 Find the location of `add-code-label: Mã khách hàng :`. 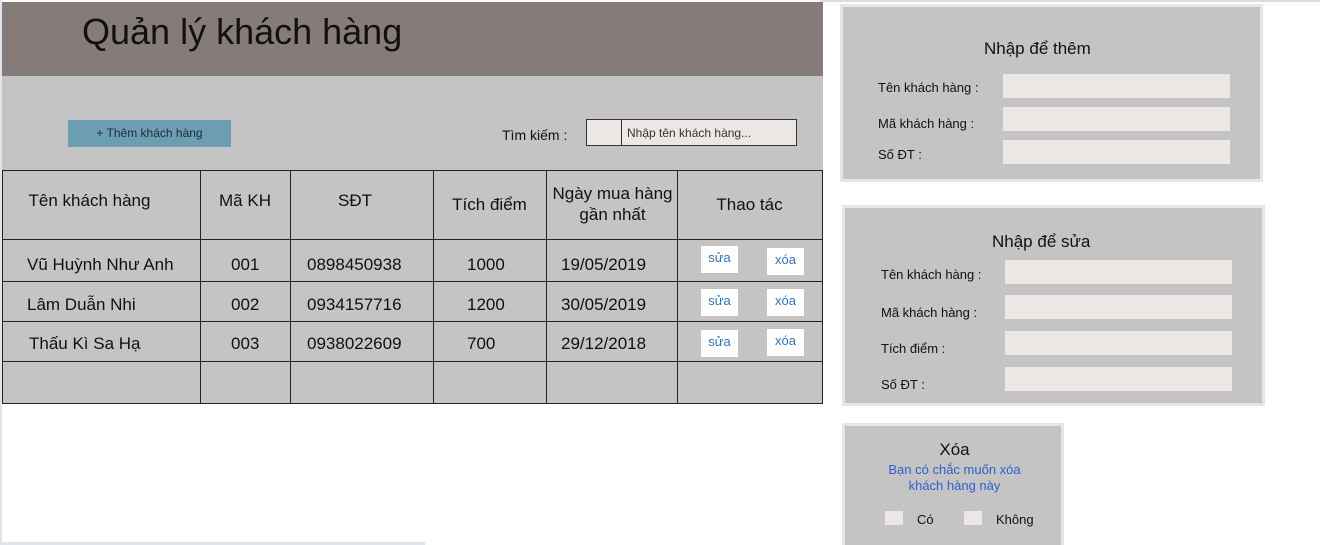

add-code-label: Mã khách hàng : is located at coordinates (926, 123).